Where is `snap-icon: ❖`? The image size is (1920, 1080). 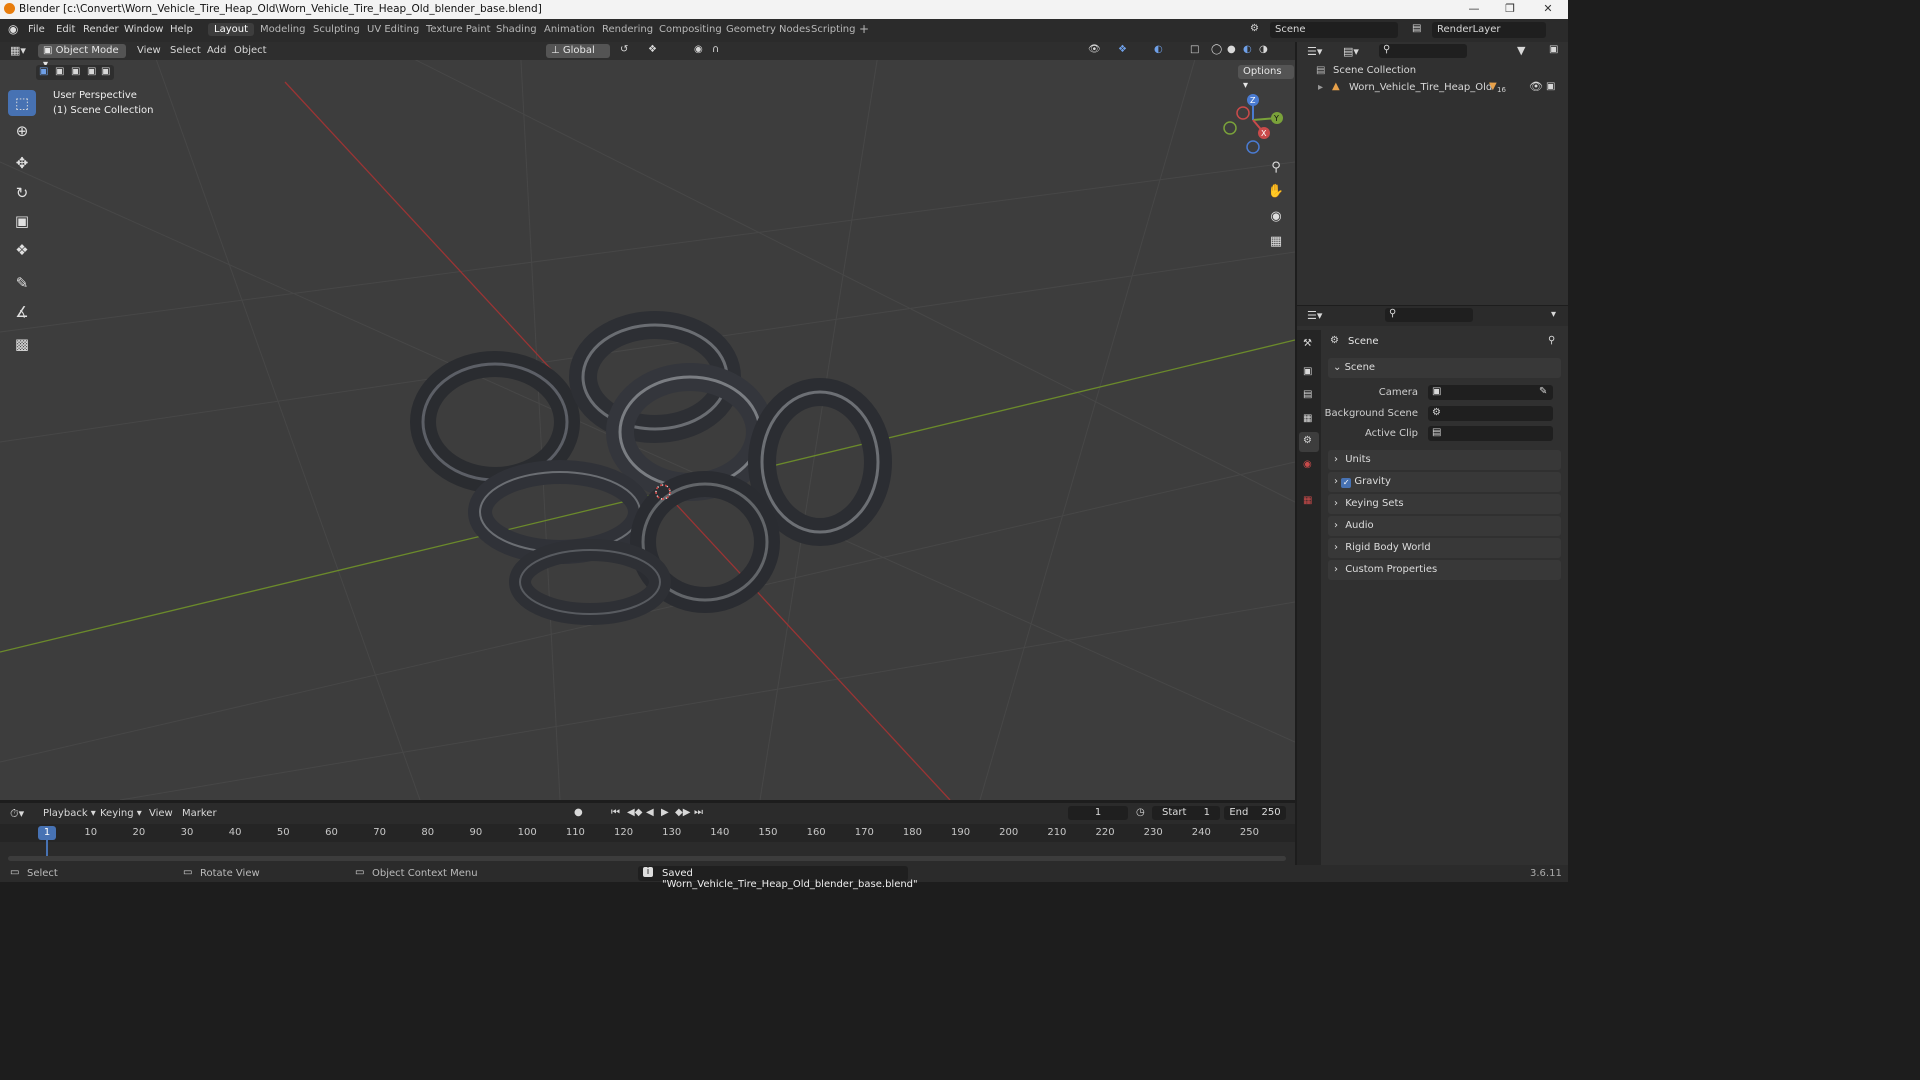 snap-icon: ❖ is located at coordinates (652, 49).